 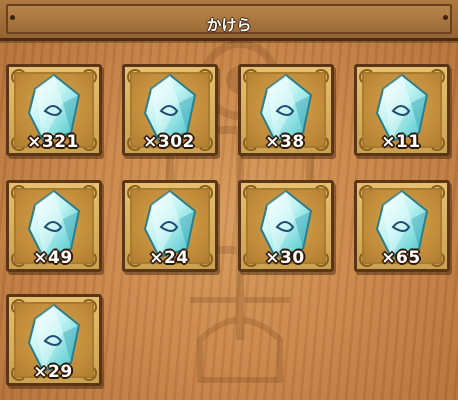 What do you see at coordinates (170, 227) in the screenshot?
I see `fragment-item: ×24` at bounding box center [170, 227].